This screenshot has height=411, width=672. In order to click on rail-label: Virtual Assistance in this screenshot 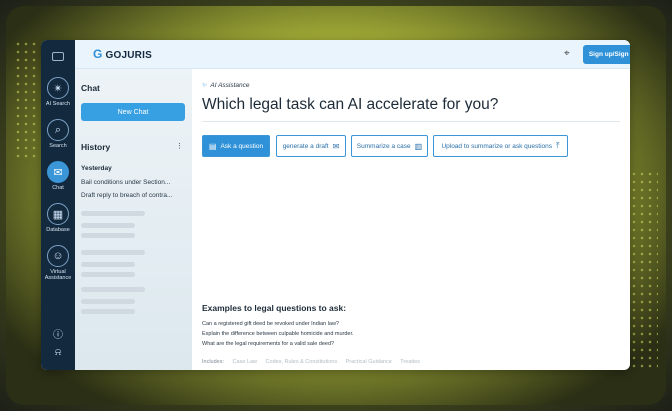, I will do `click(58, 275)`.